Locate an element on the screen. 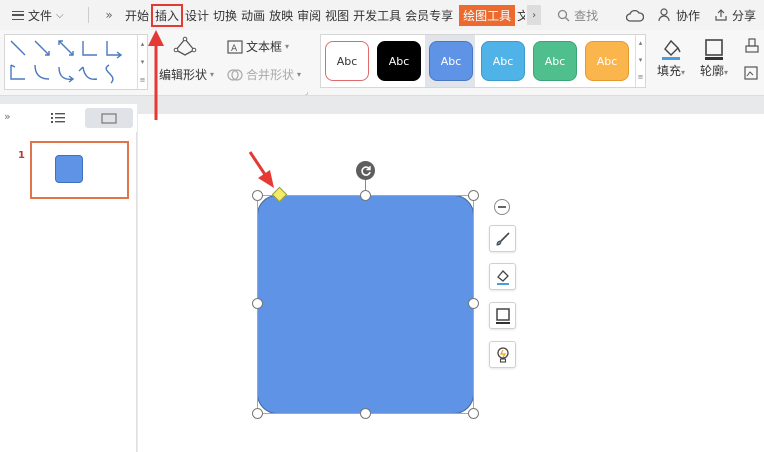  annotation-arrows is located at coordinates (211, 109).